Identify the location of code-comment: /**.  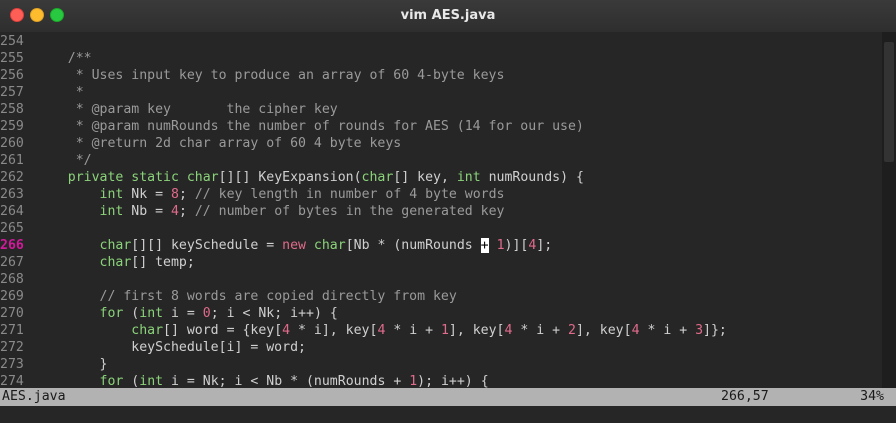
(64, 58).